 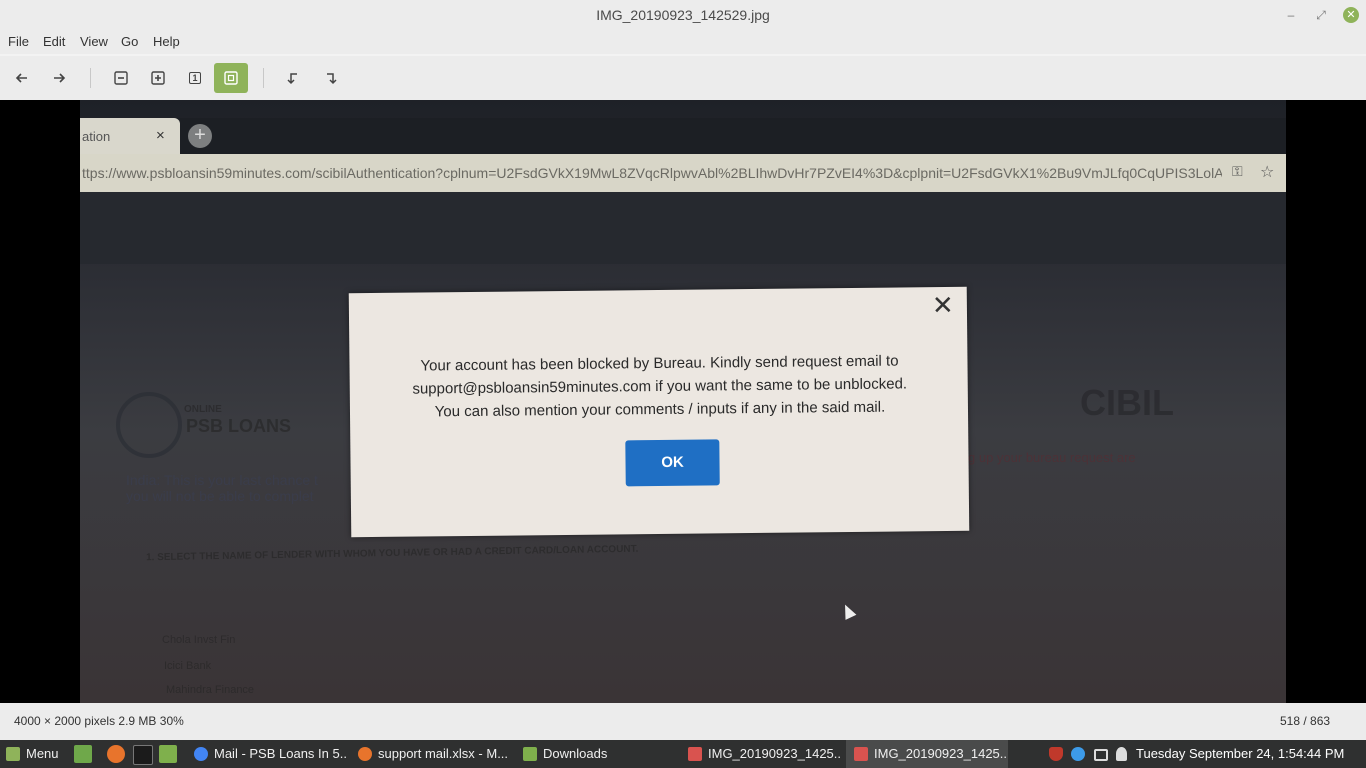 I want to click on terminal-launcher-icon, so click(x=143, y=755).